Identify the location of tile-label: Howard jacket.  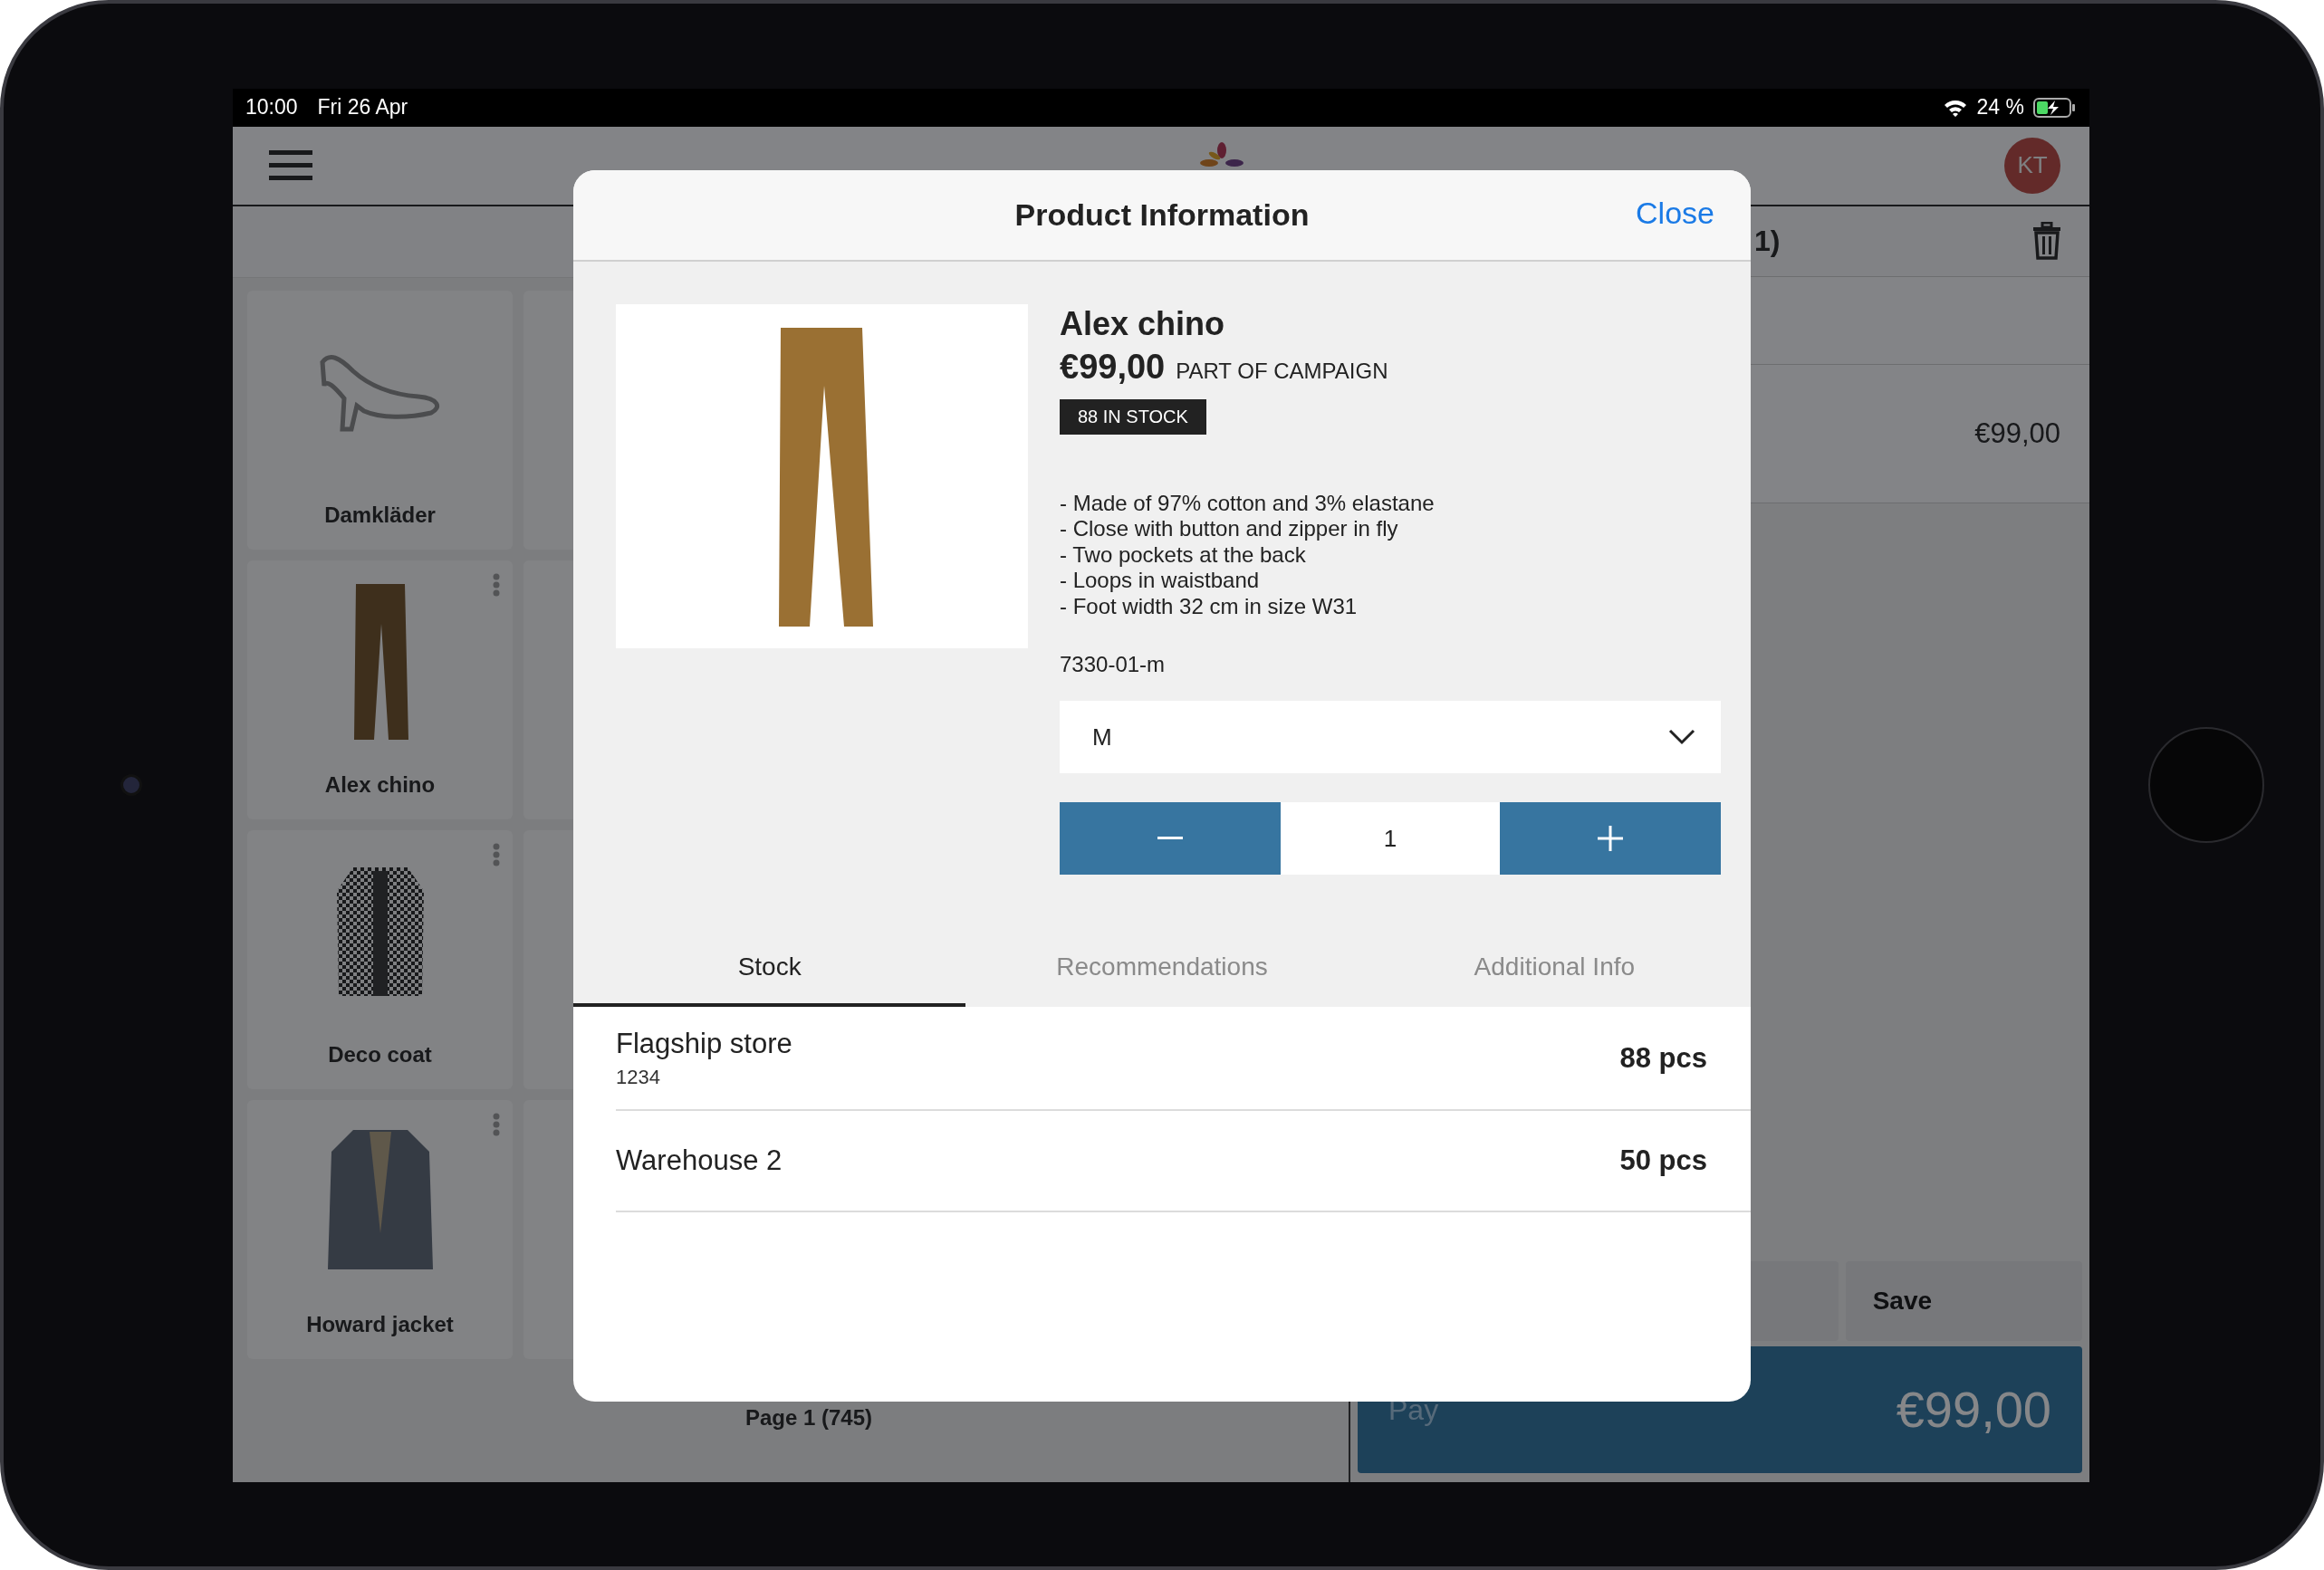
(380, 1324).